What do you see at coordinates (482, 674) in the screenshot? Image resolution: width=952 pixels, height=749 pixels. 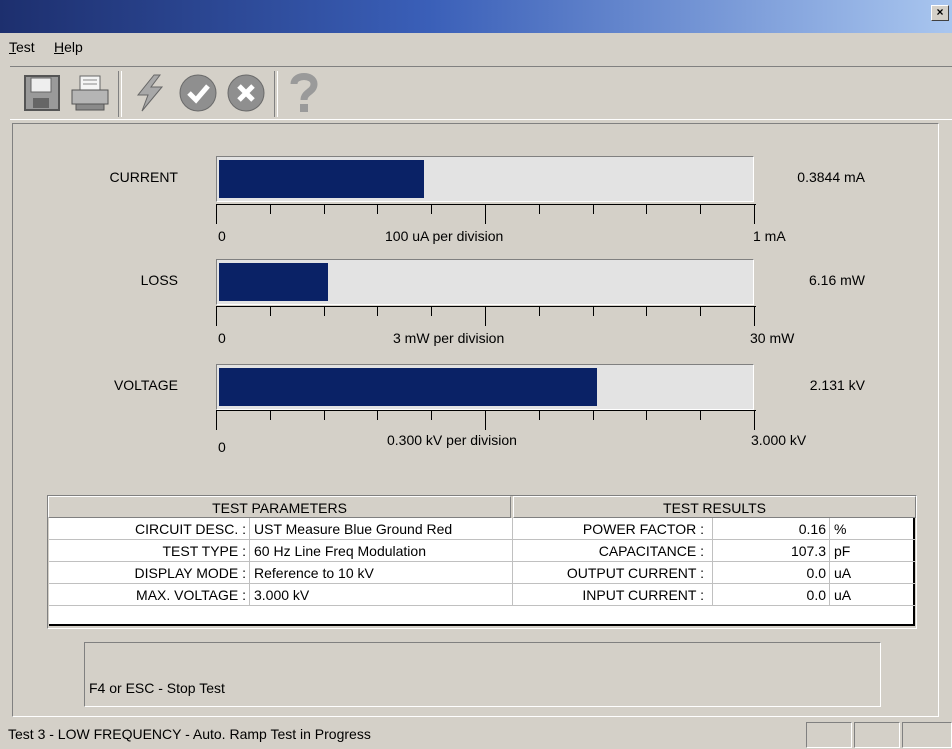 I see `message-box: F4 or ESC - Stop Test` at bounding box center [482, 674].